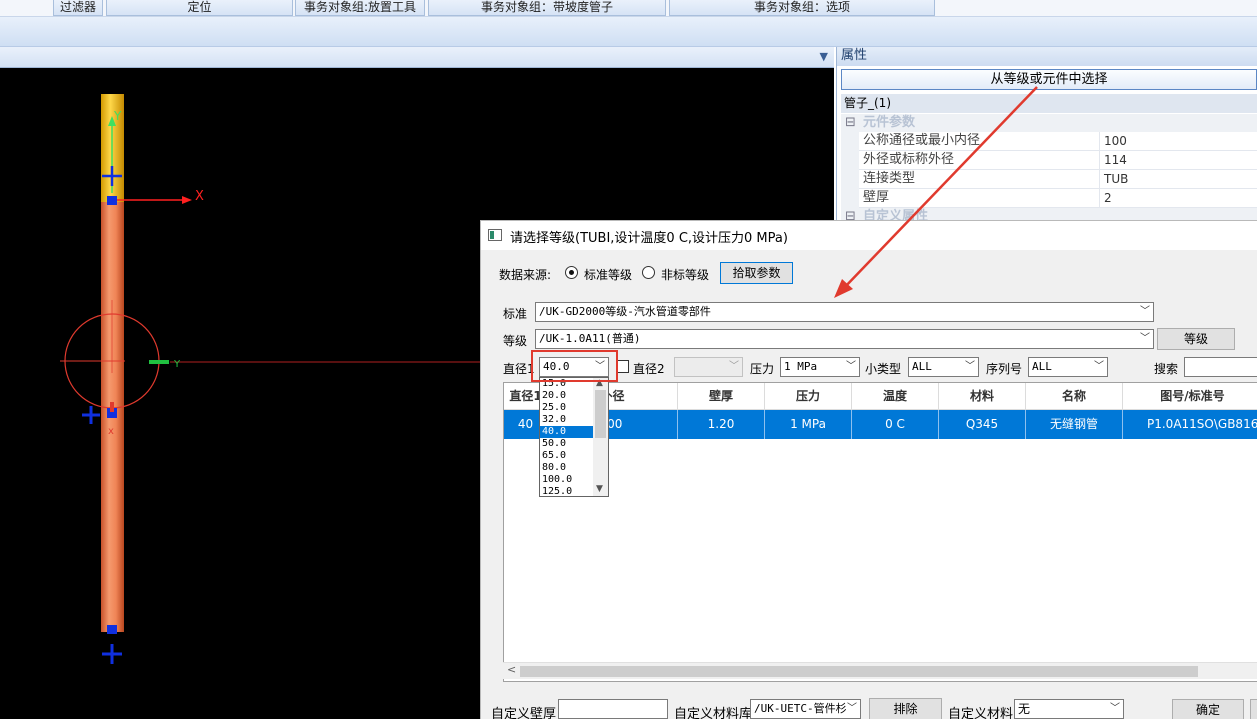 The height and width of the screenshot is (719, 1257). Describe the element at coordinates (1074, 424) in the screenshot. I see `table-row-cell: 无缝钢管` at that location.